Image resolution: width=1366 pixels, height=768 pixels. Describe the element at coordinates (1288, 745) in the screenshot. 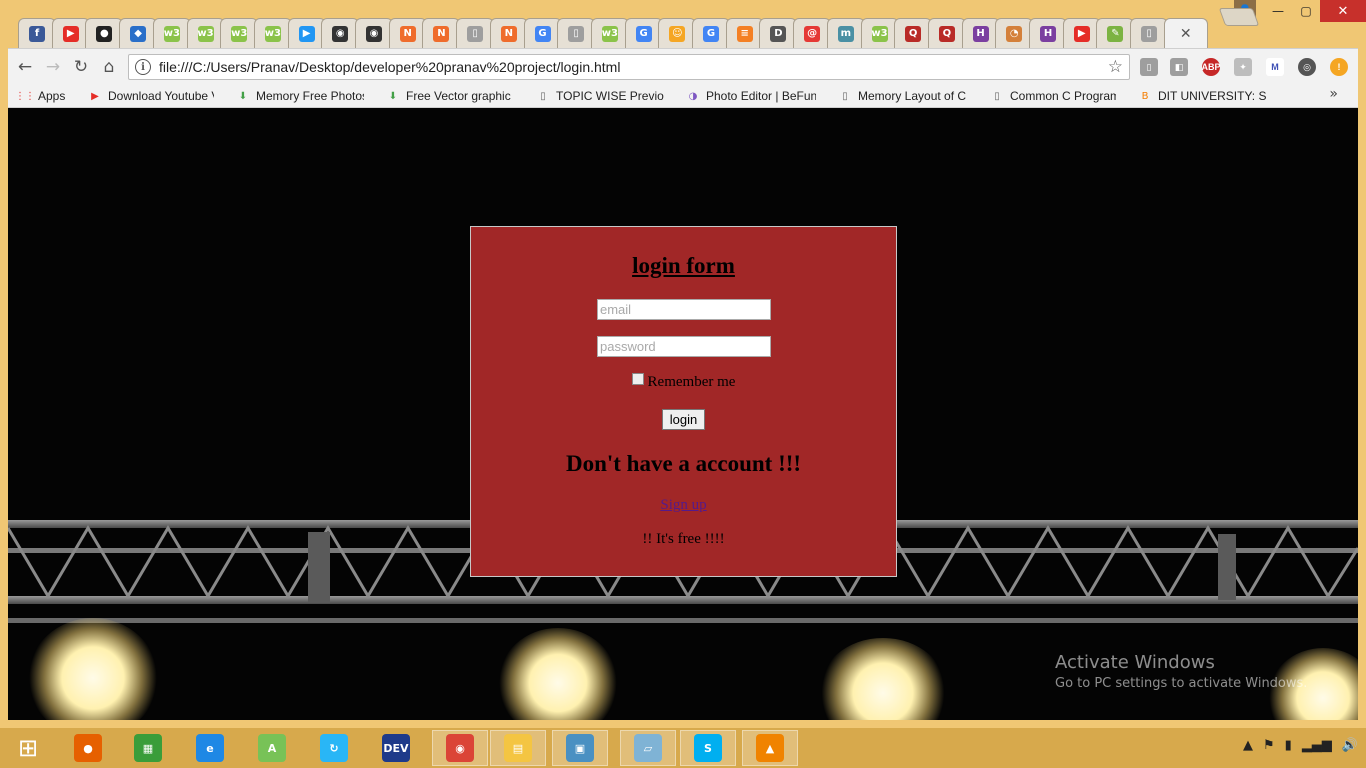

I see `battery-icon: ▮` at that location.